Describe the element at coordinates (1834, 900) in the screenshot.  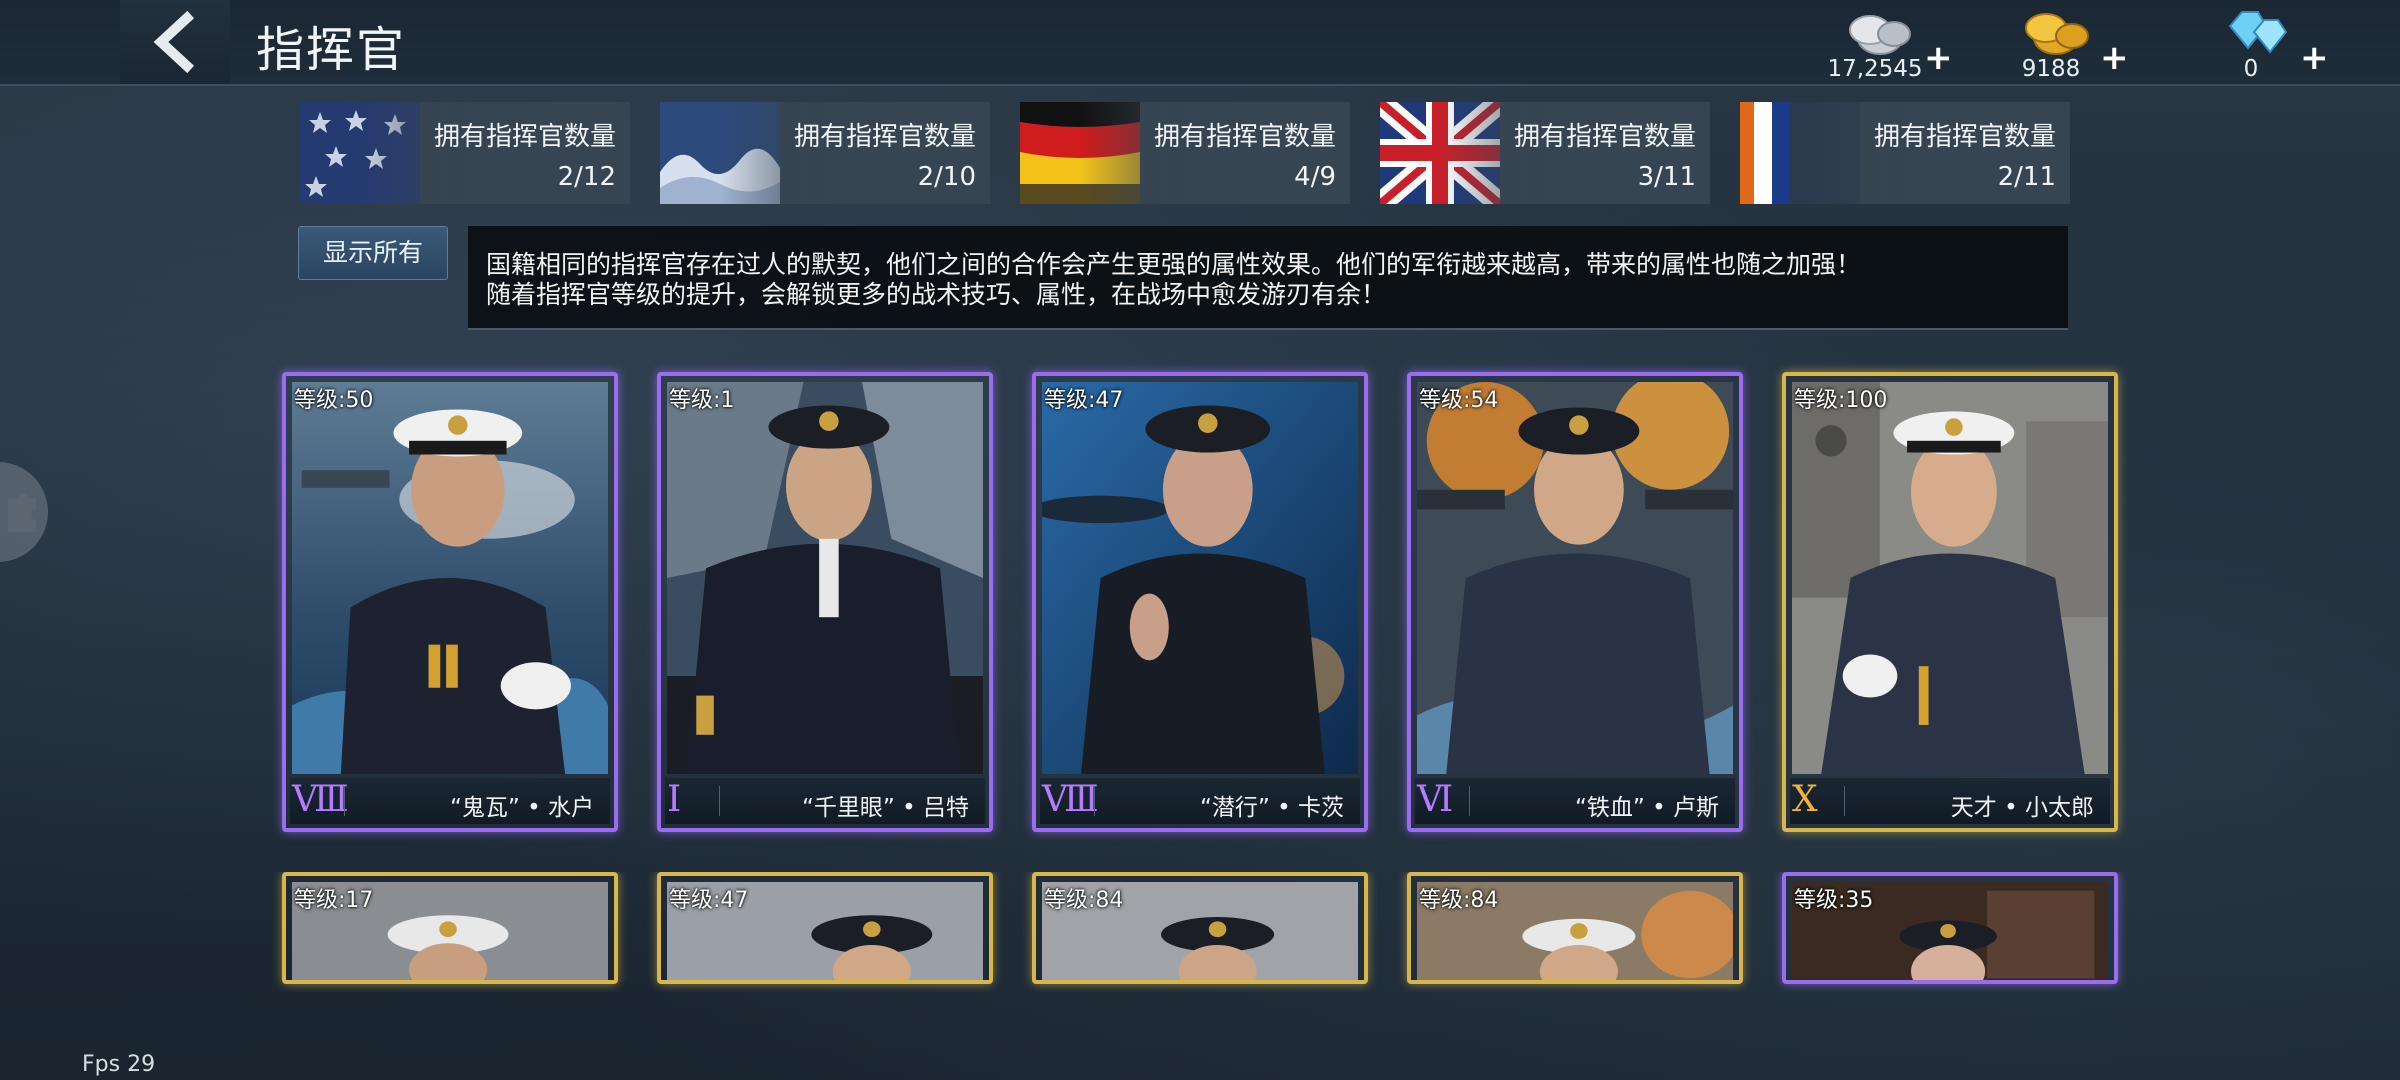
I see `commander-level: 等级:35` at that location.